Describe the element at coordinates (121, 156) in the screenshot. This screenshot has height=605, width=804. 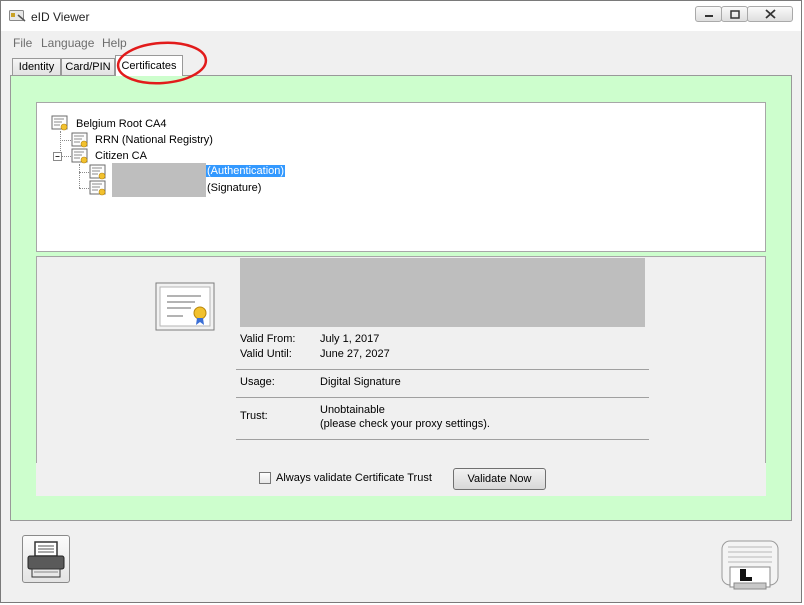
I see `tree-item-citizen-ca: Citizen CA` at that location.